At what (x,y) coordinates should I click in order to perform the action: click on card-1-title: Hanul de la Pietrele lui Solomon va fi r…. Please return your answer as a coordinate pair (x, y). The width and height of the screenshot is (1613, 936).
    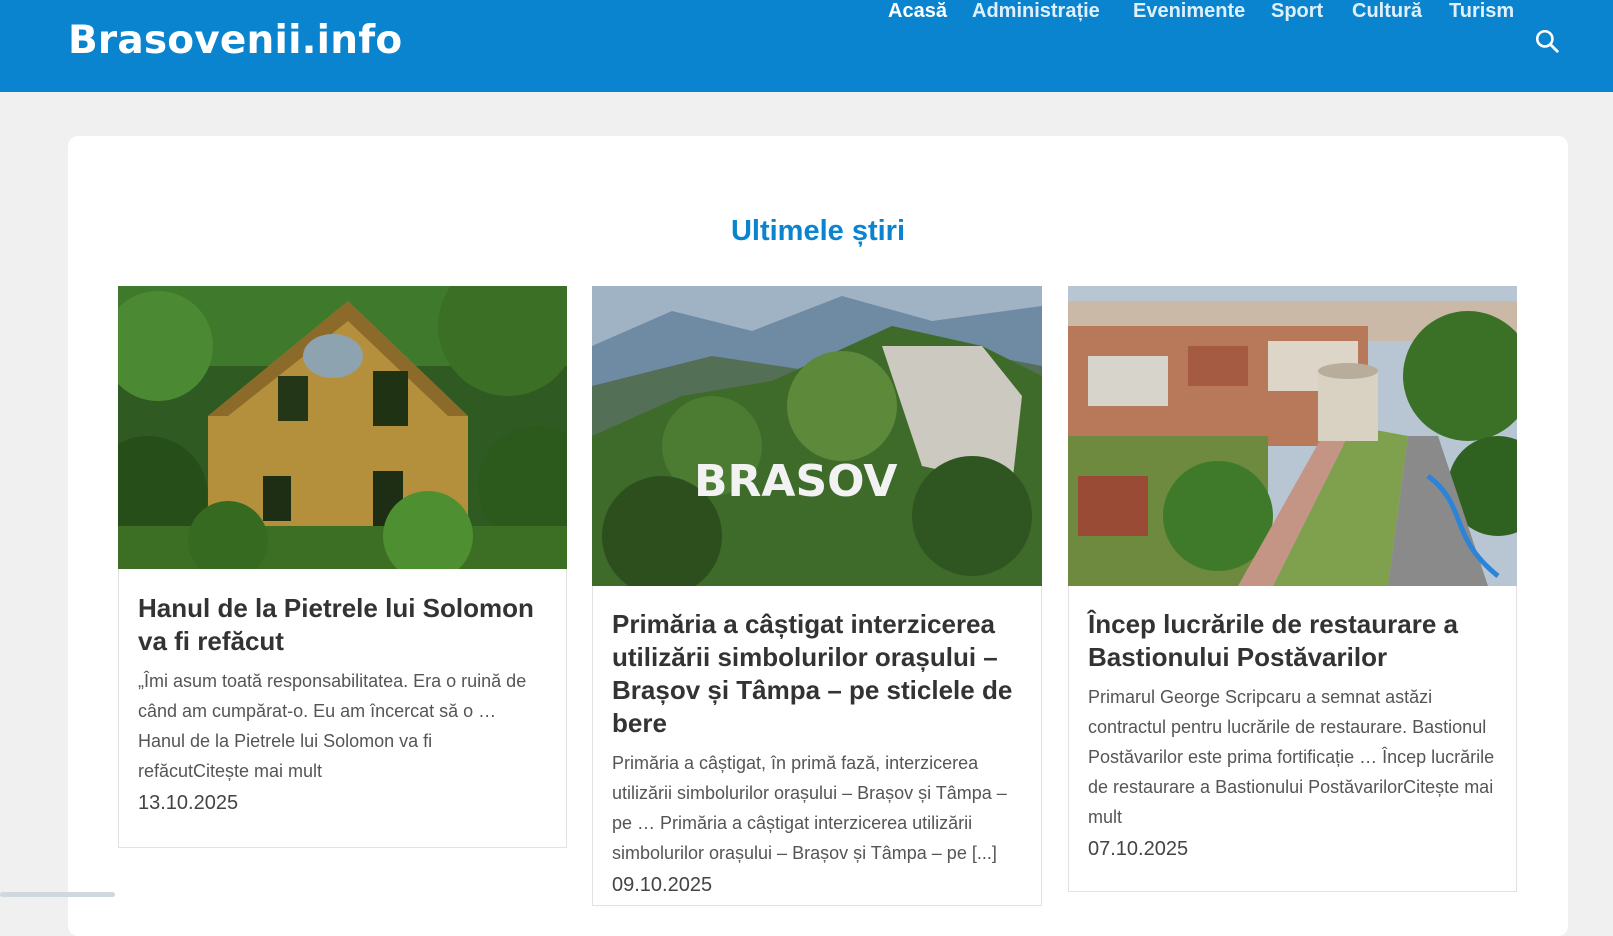
    Looking at the image, I should click on (343, 625).